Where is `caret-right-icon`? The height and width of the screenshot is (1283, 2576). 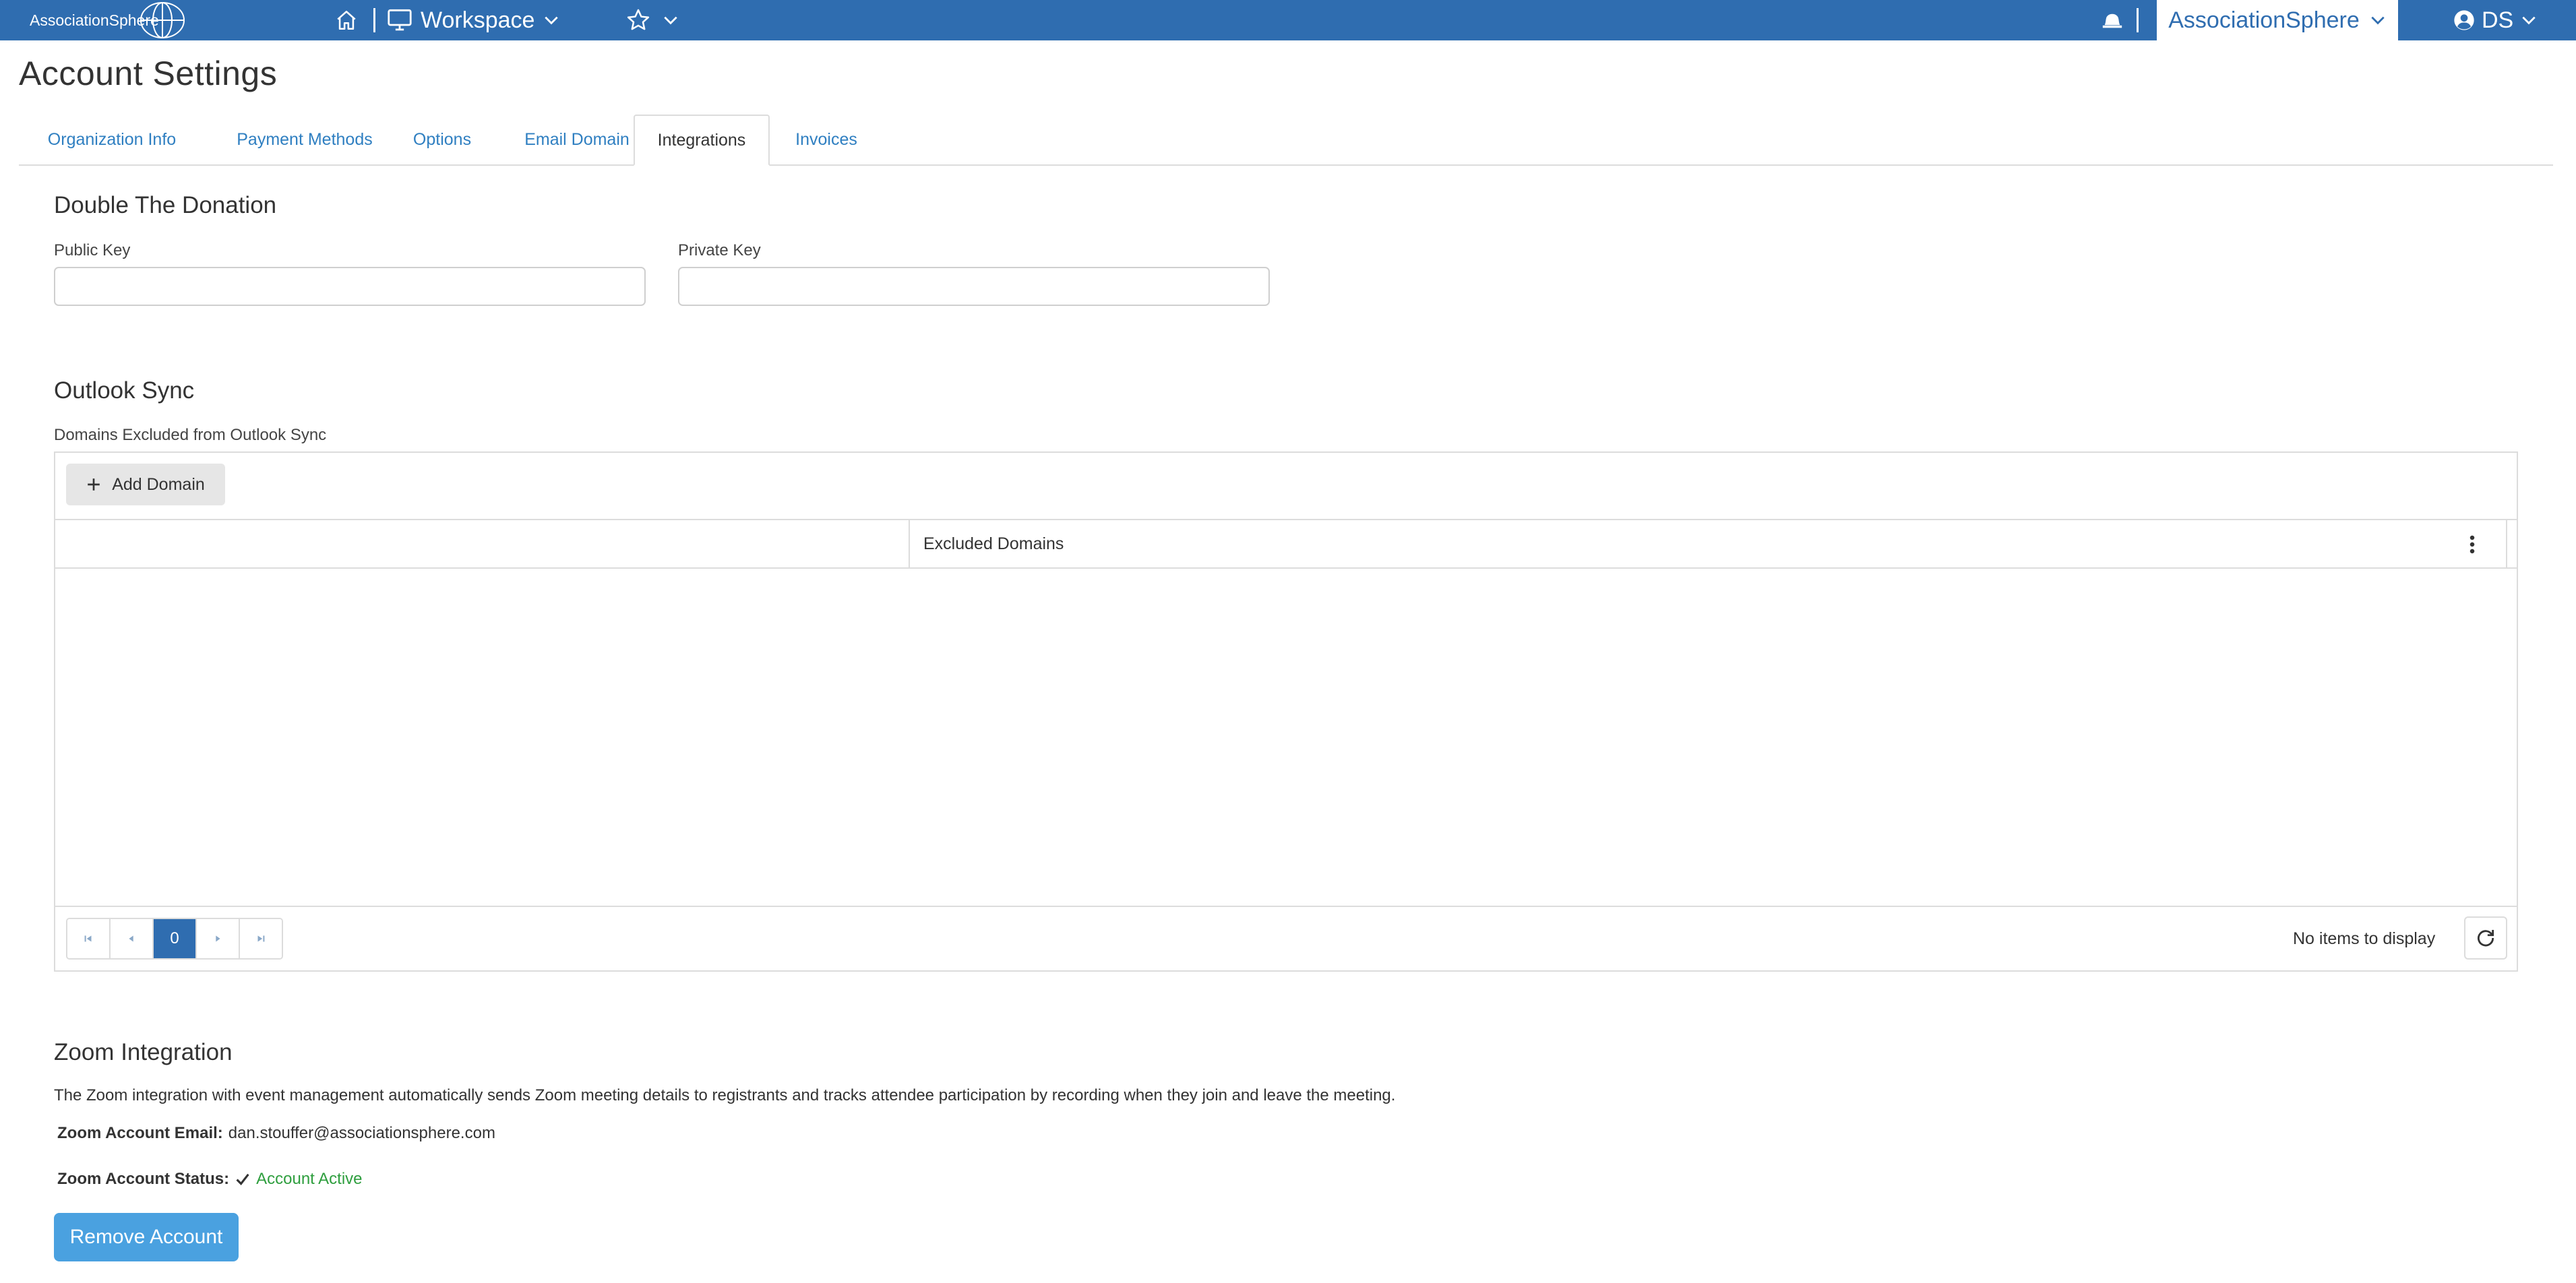
caret-right-icon is located at coordinates (218, 938).